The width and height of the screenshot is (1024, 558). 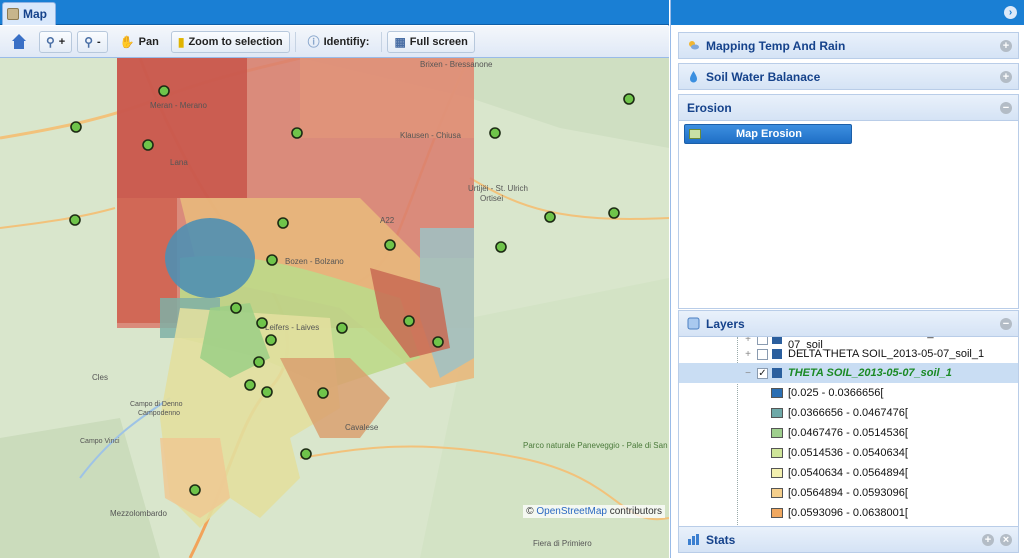 What do you see at coordinates (29, 13) in the screenshot?
I see `tab-map: Map` at bounding box center [29, 13].